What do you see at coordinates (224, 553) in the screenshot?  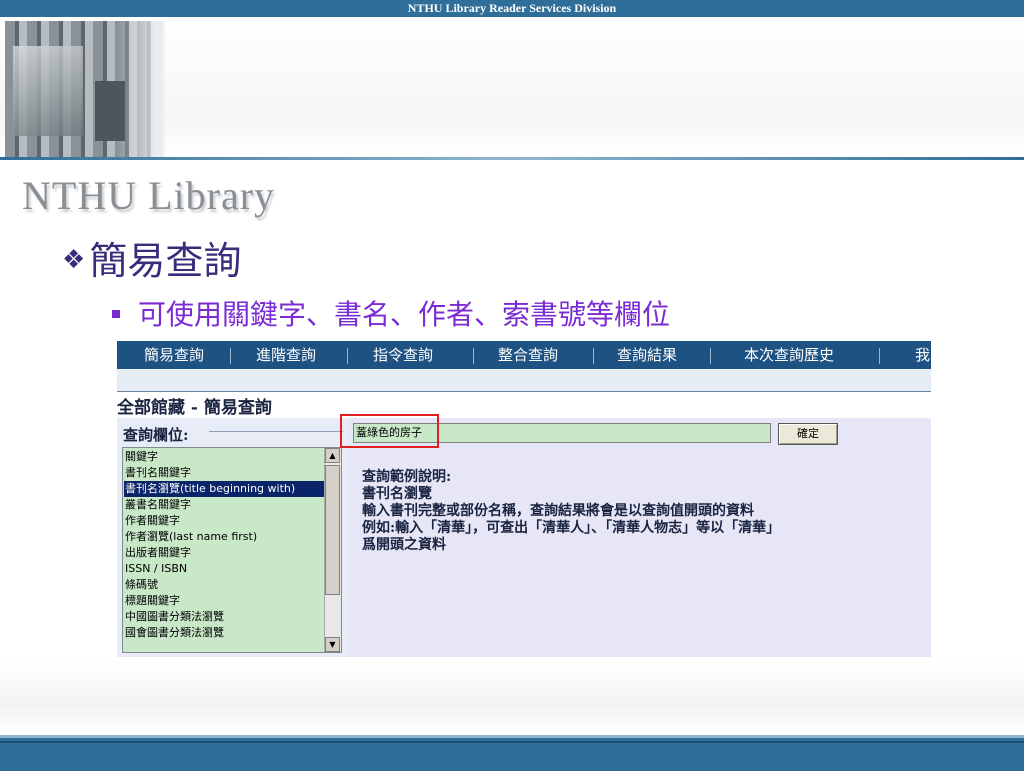 I see `list-item: 出版者關鍵字` at bounding box center [224, 553].